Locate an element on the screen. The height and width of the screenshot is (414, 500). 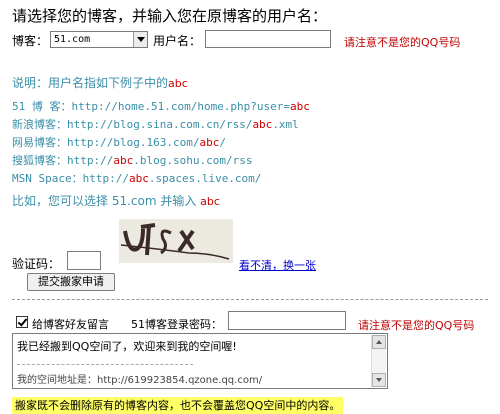
friends-message-checkbox is located at coordinates (22, 322).